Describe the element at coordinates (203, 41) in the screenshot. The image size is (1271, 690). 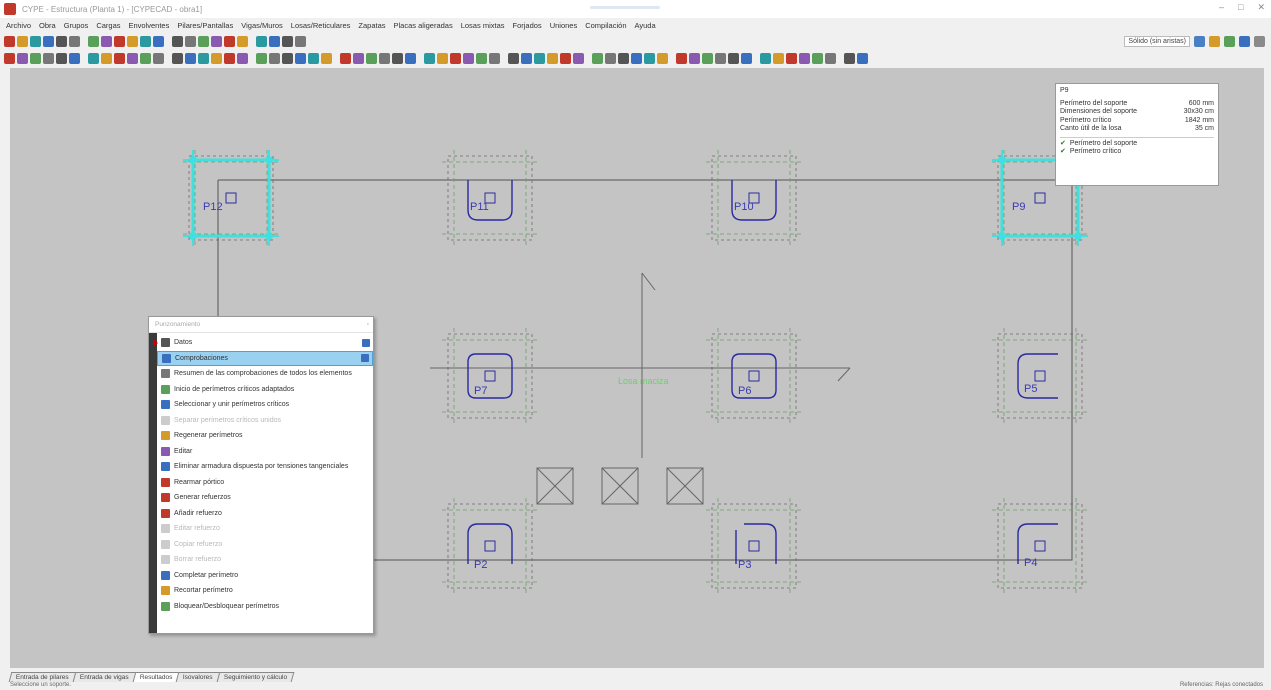
I see `main-tool-15-icon` at that location.